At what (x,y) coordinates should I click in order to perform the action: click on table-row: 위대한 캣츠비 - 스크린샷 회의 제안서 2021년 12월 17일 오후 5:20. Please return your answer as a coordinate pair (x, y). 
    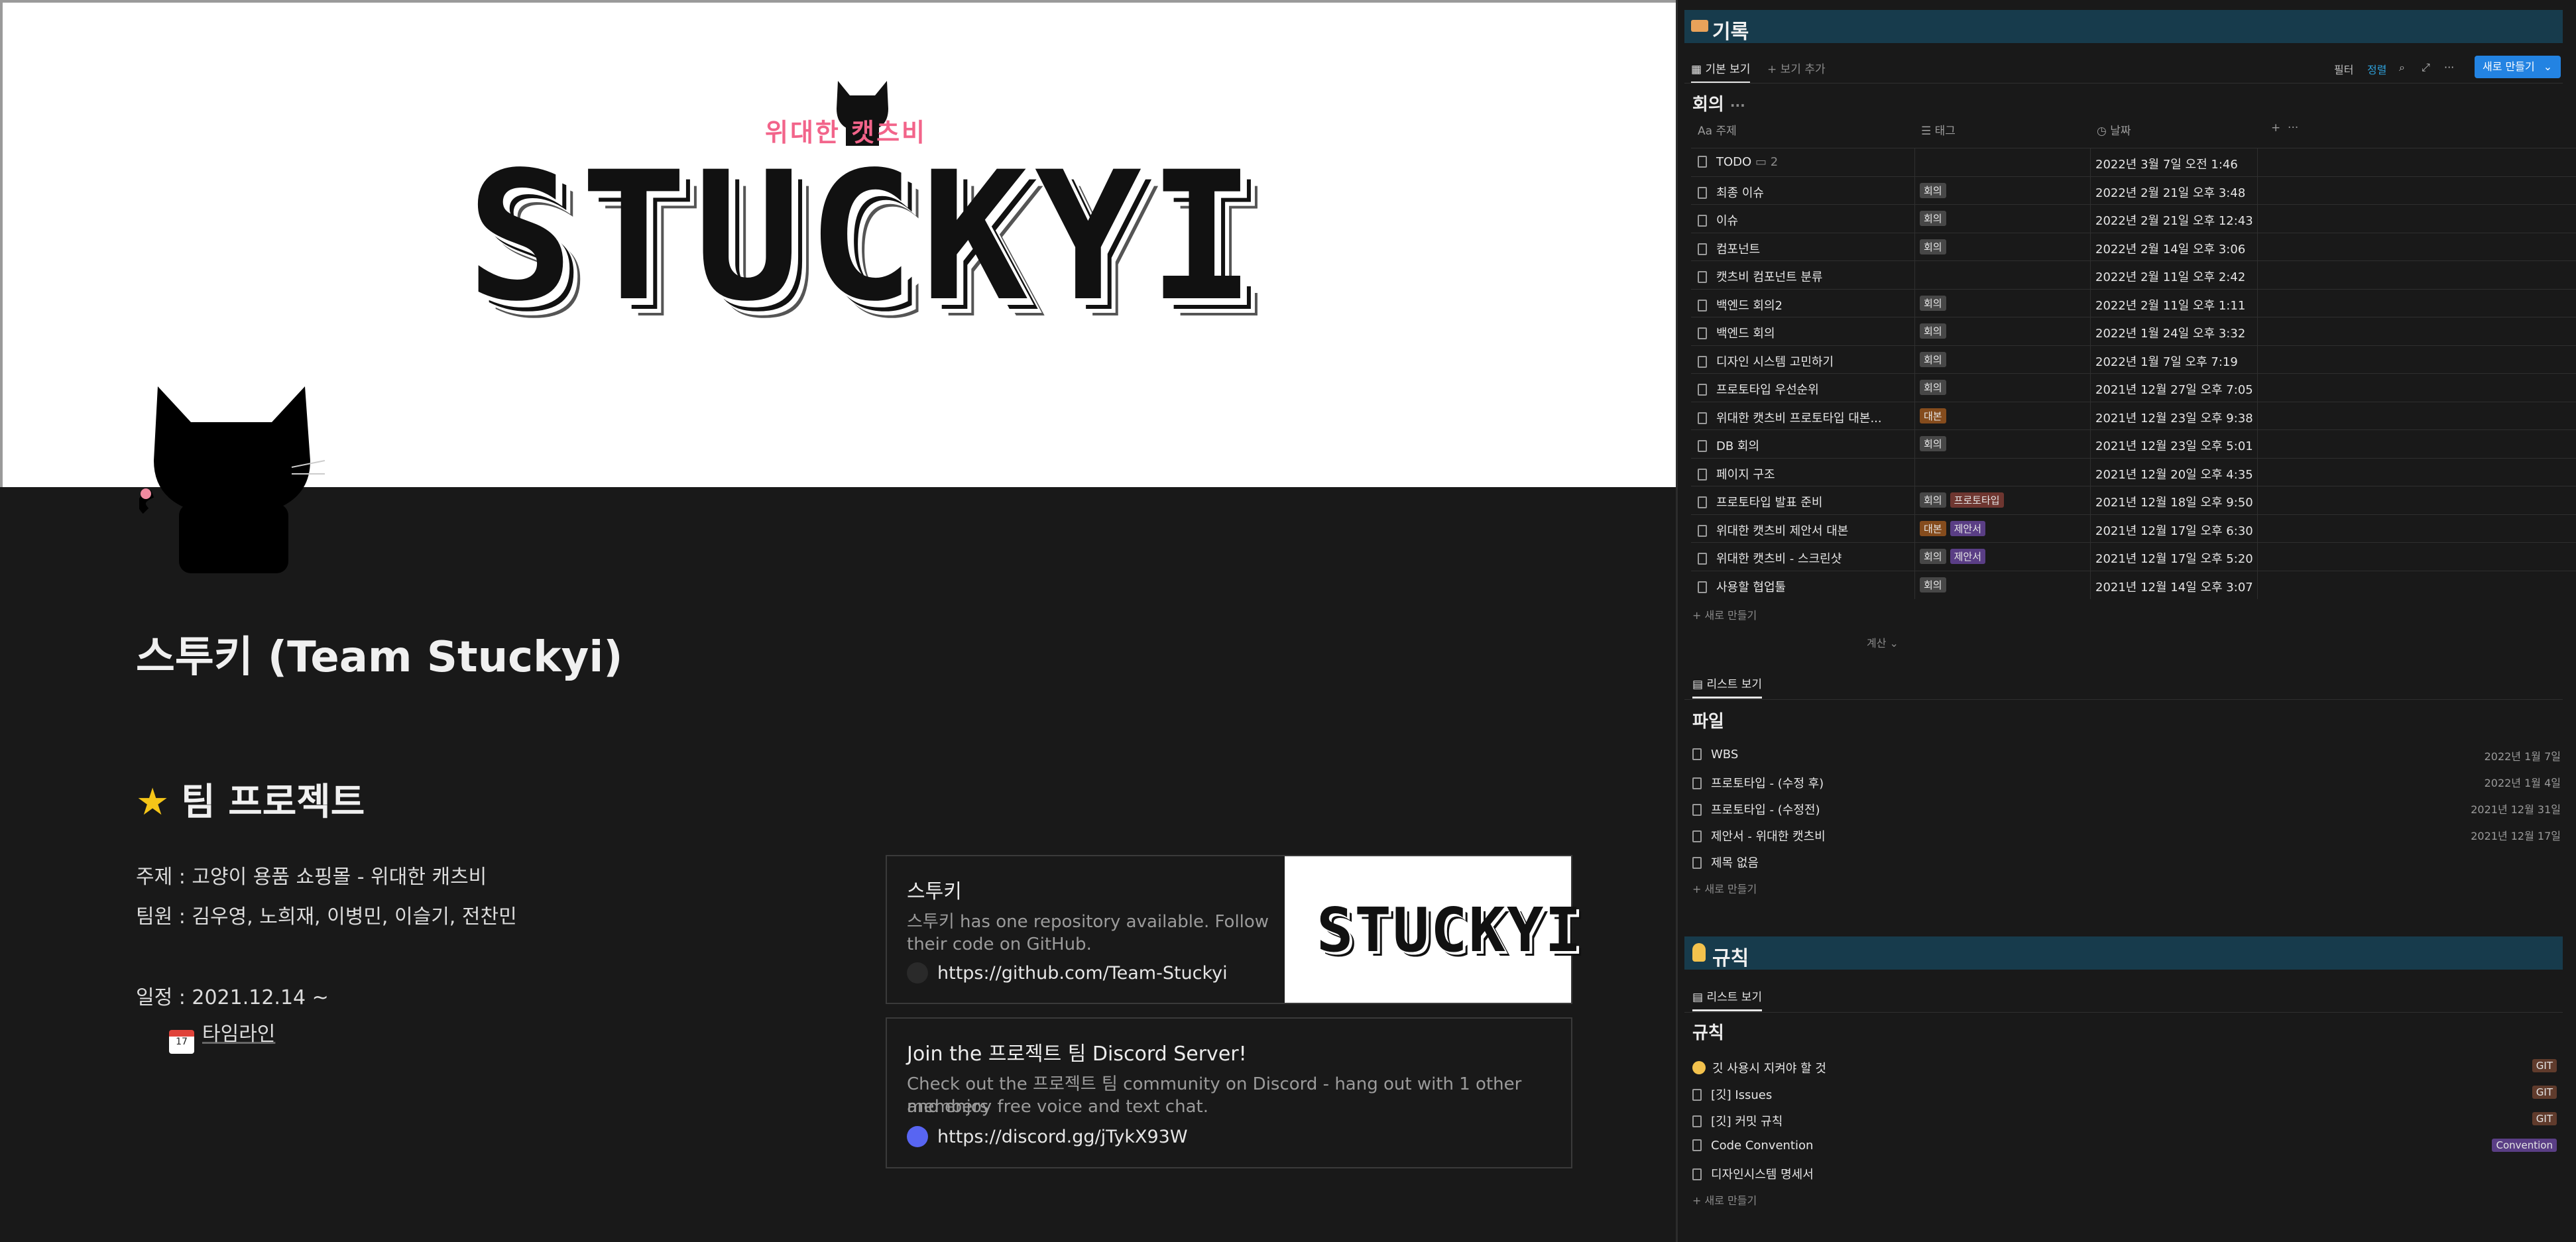
    Looking at the image, I should click on (2133, 556).